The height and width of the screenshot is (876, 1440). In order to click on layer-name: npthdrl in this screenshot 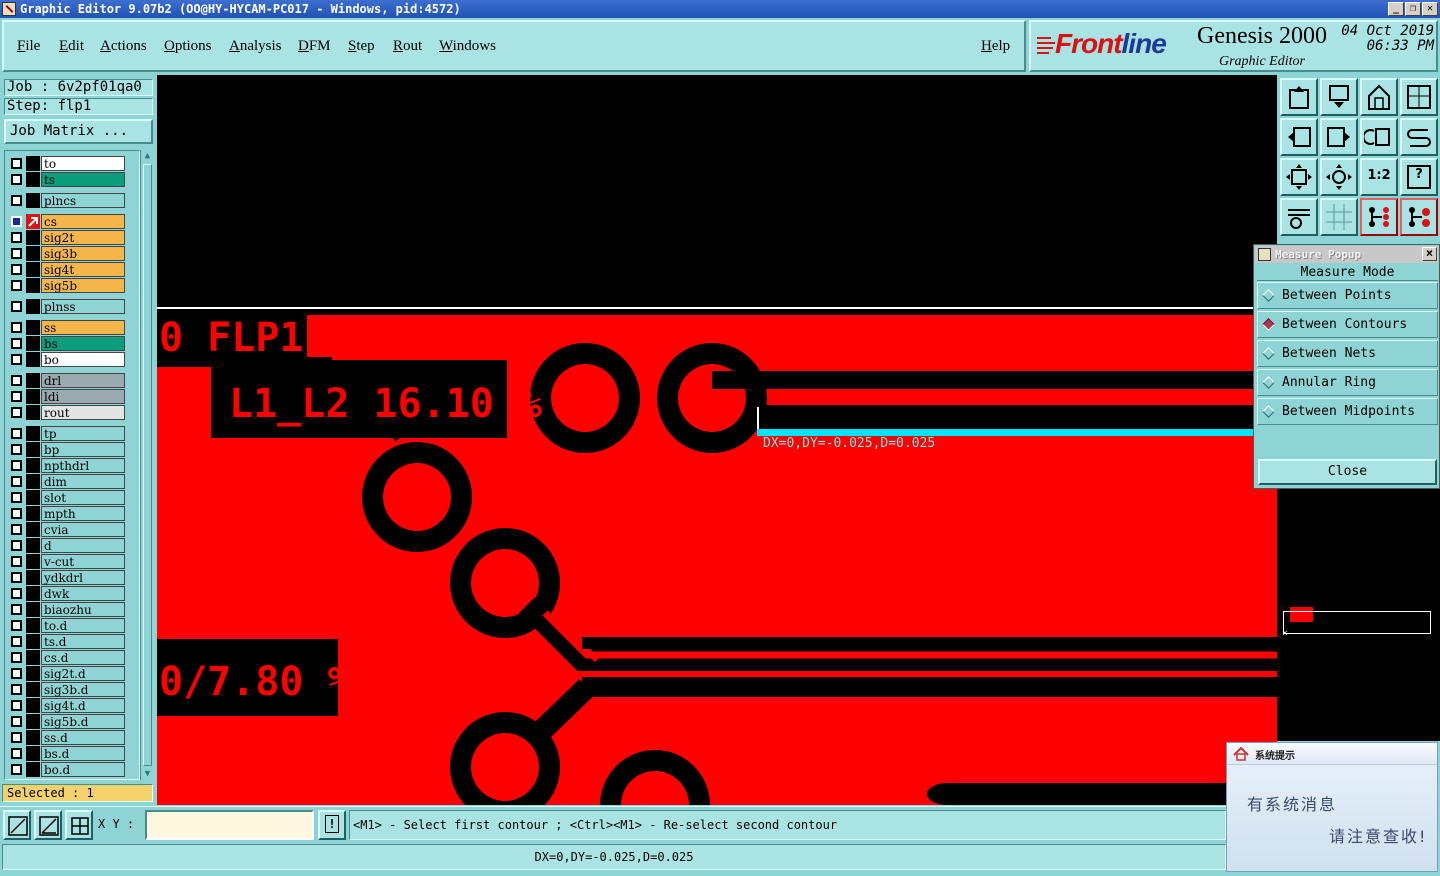, I will do `click(83, 465)`.